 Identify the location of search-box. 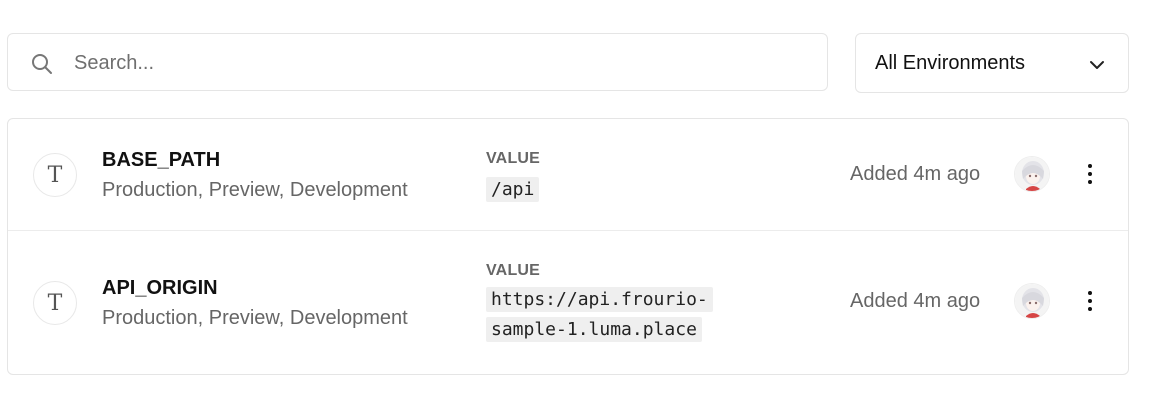
(417, 62).